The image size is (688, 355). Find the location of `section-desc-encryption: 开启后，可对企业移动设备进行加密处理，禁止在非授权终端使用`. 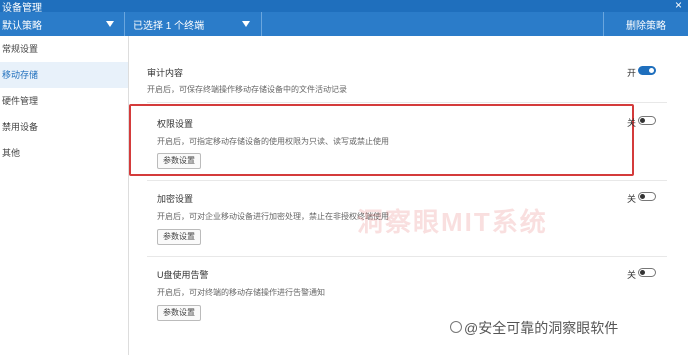

section-desc-encryption: 开启后，可对企业移动设备进行加密处理，禁止在非授权终端使用 is located at coordinates (273, 216).